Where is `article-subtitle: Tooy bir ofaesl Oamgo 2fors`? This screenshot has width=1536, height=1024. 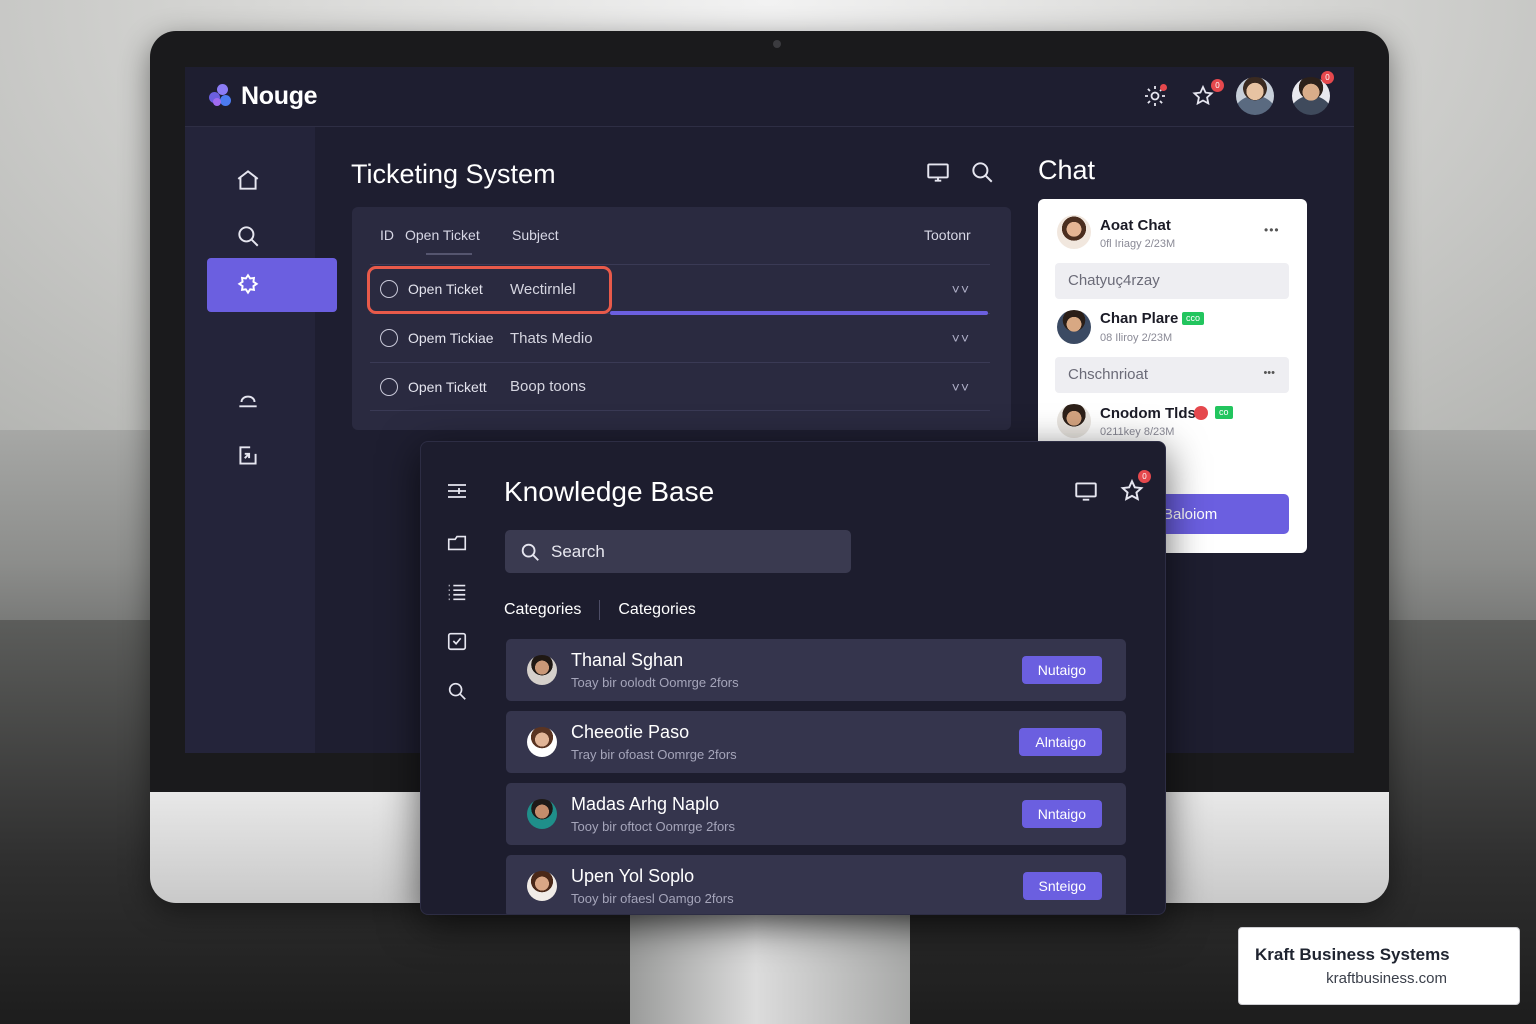 article-subtitle: Tooy bir ofaesl Oamgo 2fors is located at coordinates (652, 898).